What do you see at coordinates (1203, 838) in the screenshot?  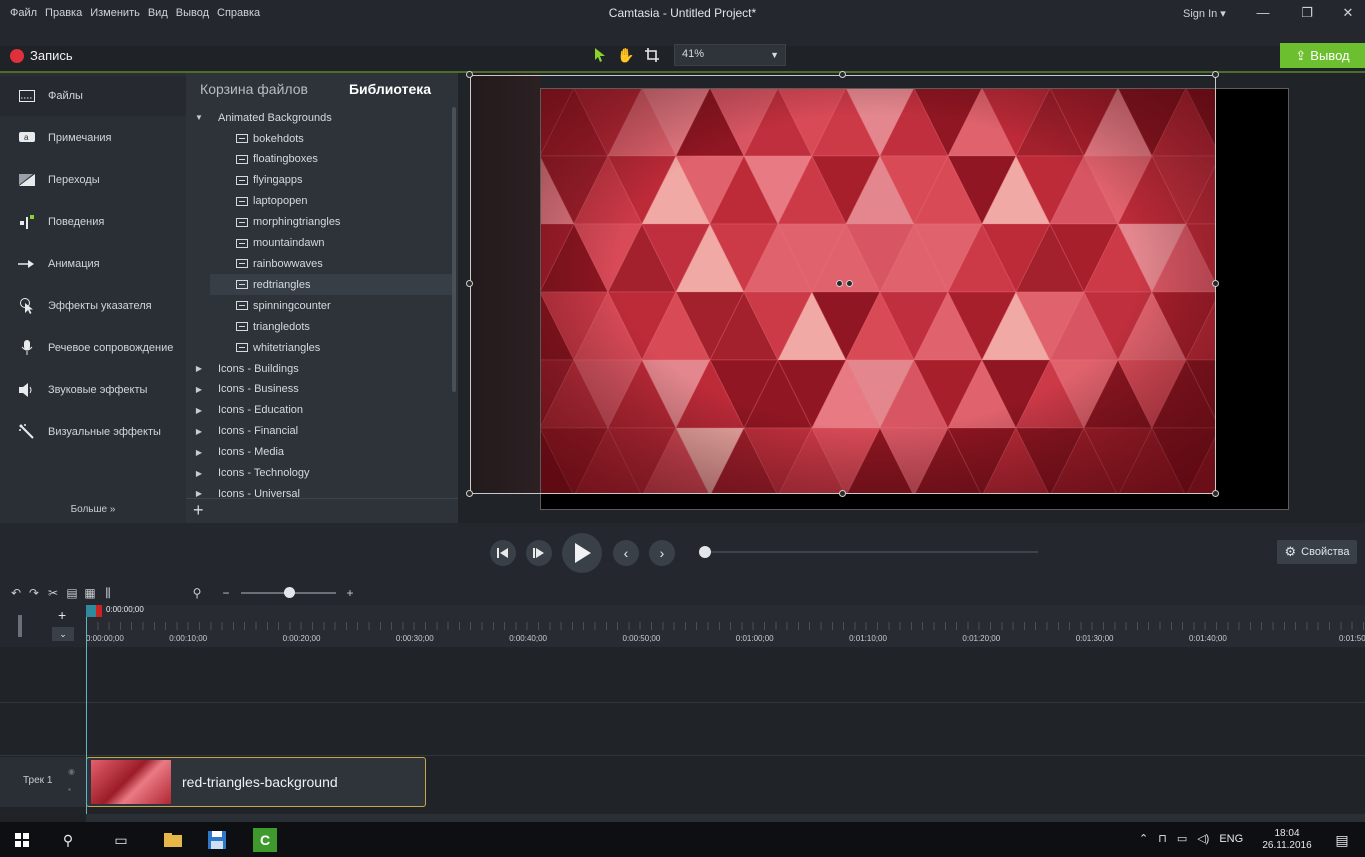 I see `volume-icon: ◁)` at bounding box center [1203, 838].